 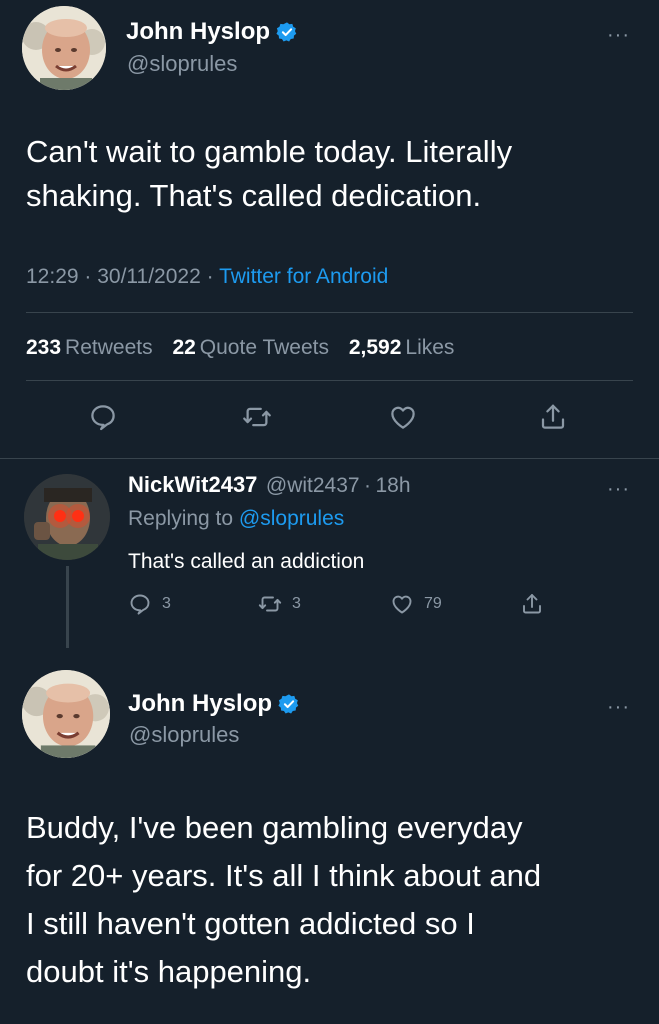 I want to click on likes-stat: 2,592 Likes, so click(x=402, y=347).